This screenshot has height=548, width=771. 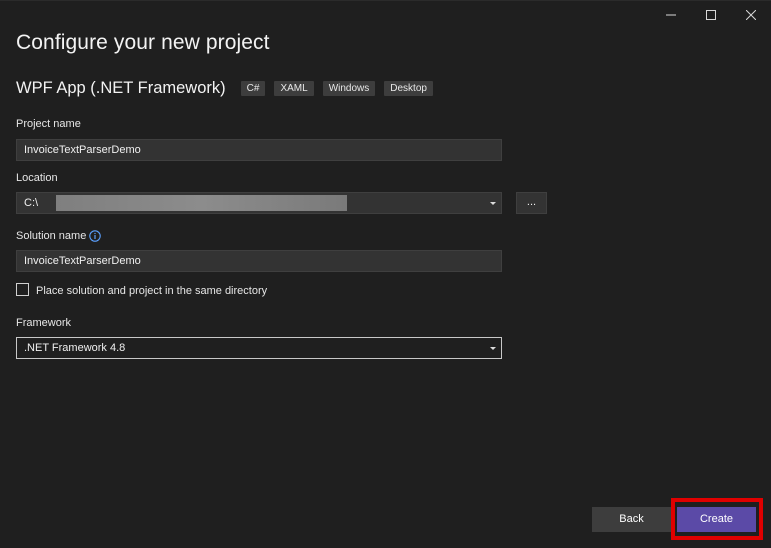 I want to click on location-combobox: C:\, so click(x=259, y=203).